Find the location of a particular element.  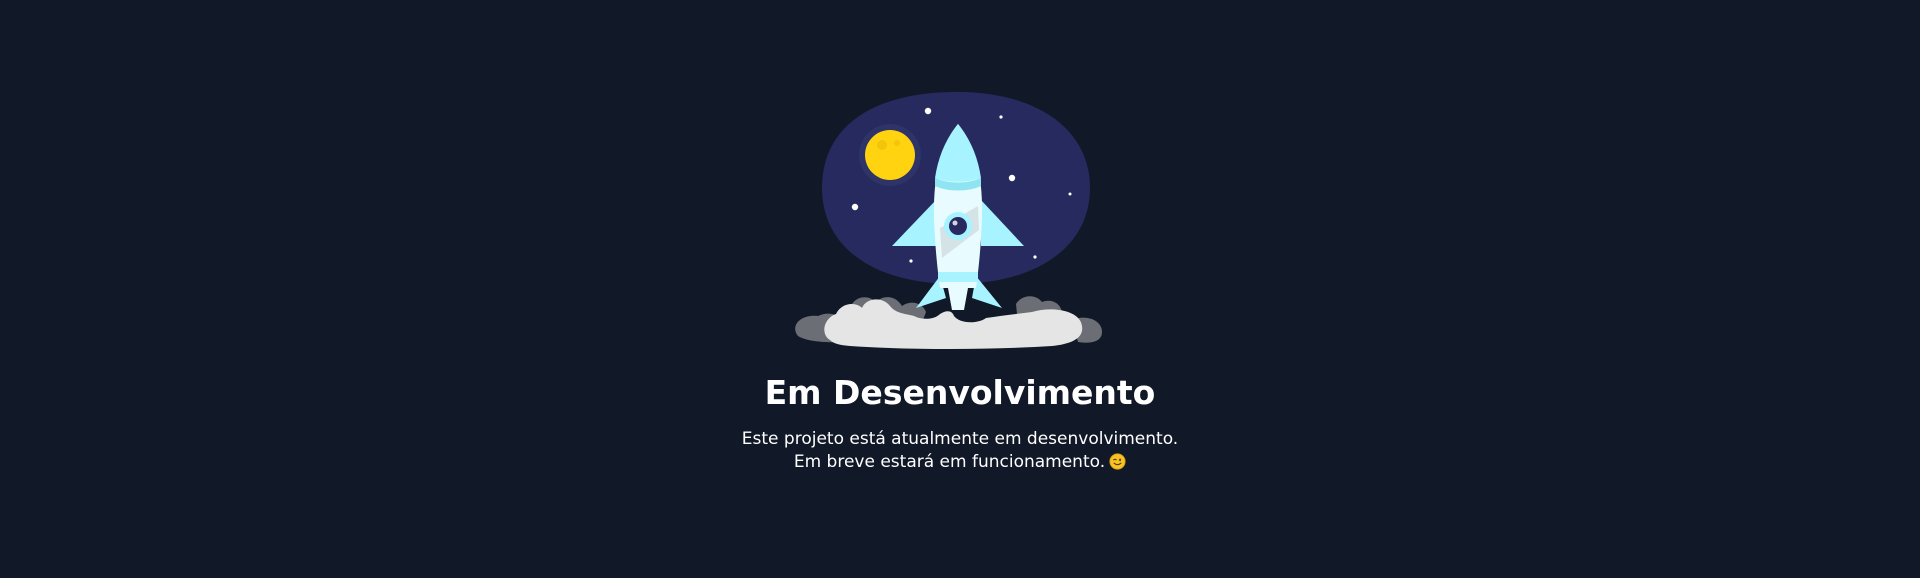

message-line-2-wrapper: Em breve estará em funcionamento. is located at coordinates (960, 462).